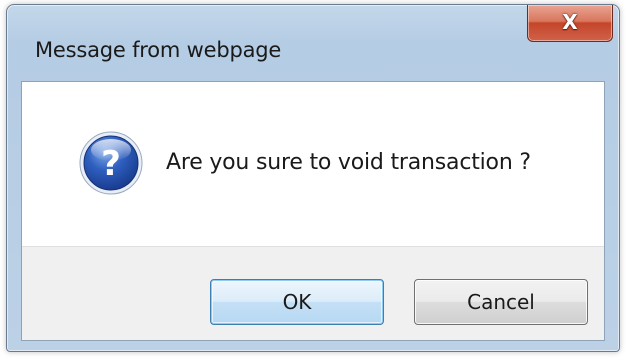 Image resolution: width=628 pixels, height=358 pixels. What do you see at coordinates (158, 50) in the screenshot?
I see `dialog-title: Message from webpage` at bounding box center [158, 50].